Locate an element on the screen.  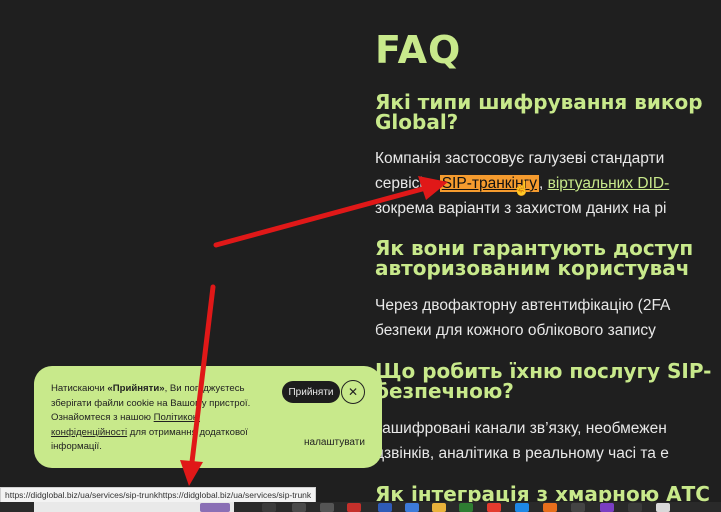
close-icon: ✕ is located at coordinates (353, 392).